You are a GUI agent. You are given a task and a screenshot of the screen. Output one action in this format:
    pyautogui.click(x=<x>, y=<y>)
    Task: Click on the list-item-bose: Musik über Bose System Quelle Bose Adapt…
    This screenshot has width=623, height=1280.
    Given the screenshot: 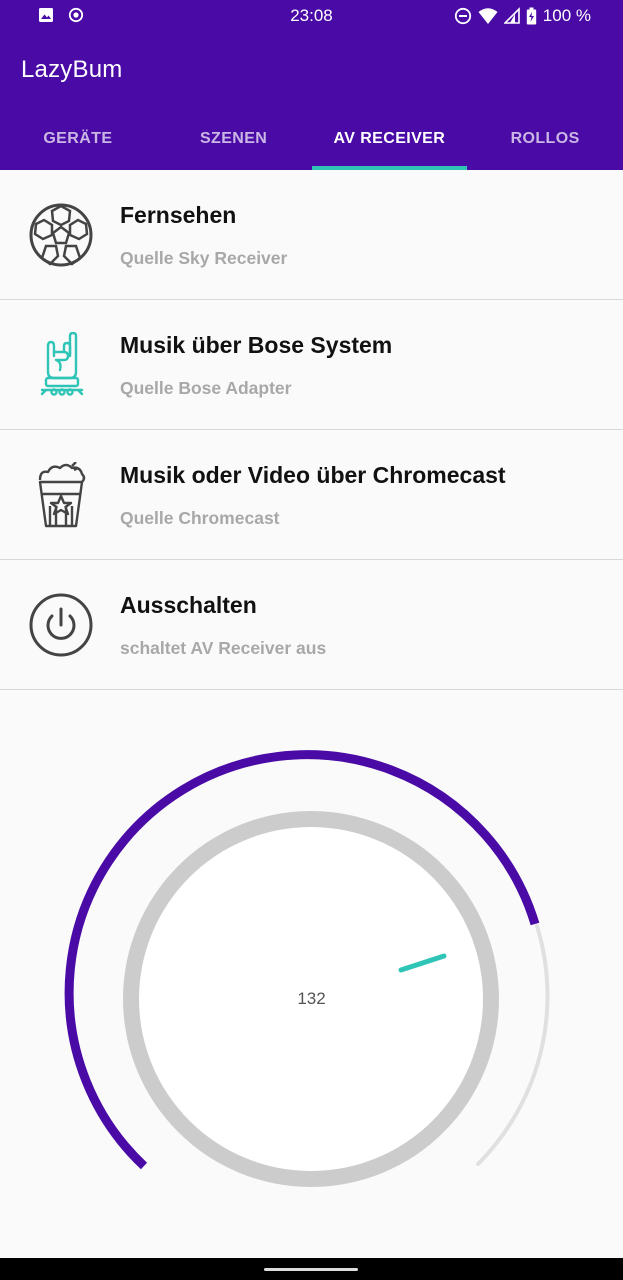 What is the action you would take?
    pyautogui.click(x=311, y=365)
    